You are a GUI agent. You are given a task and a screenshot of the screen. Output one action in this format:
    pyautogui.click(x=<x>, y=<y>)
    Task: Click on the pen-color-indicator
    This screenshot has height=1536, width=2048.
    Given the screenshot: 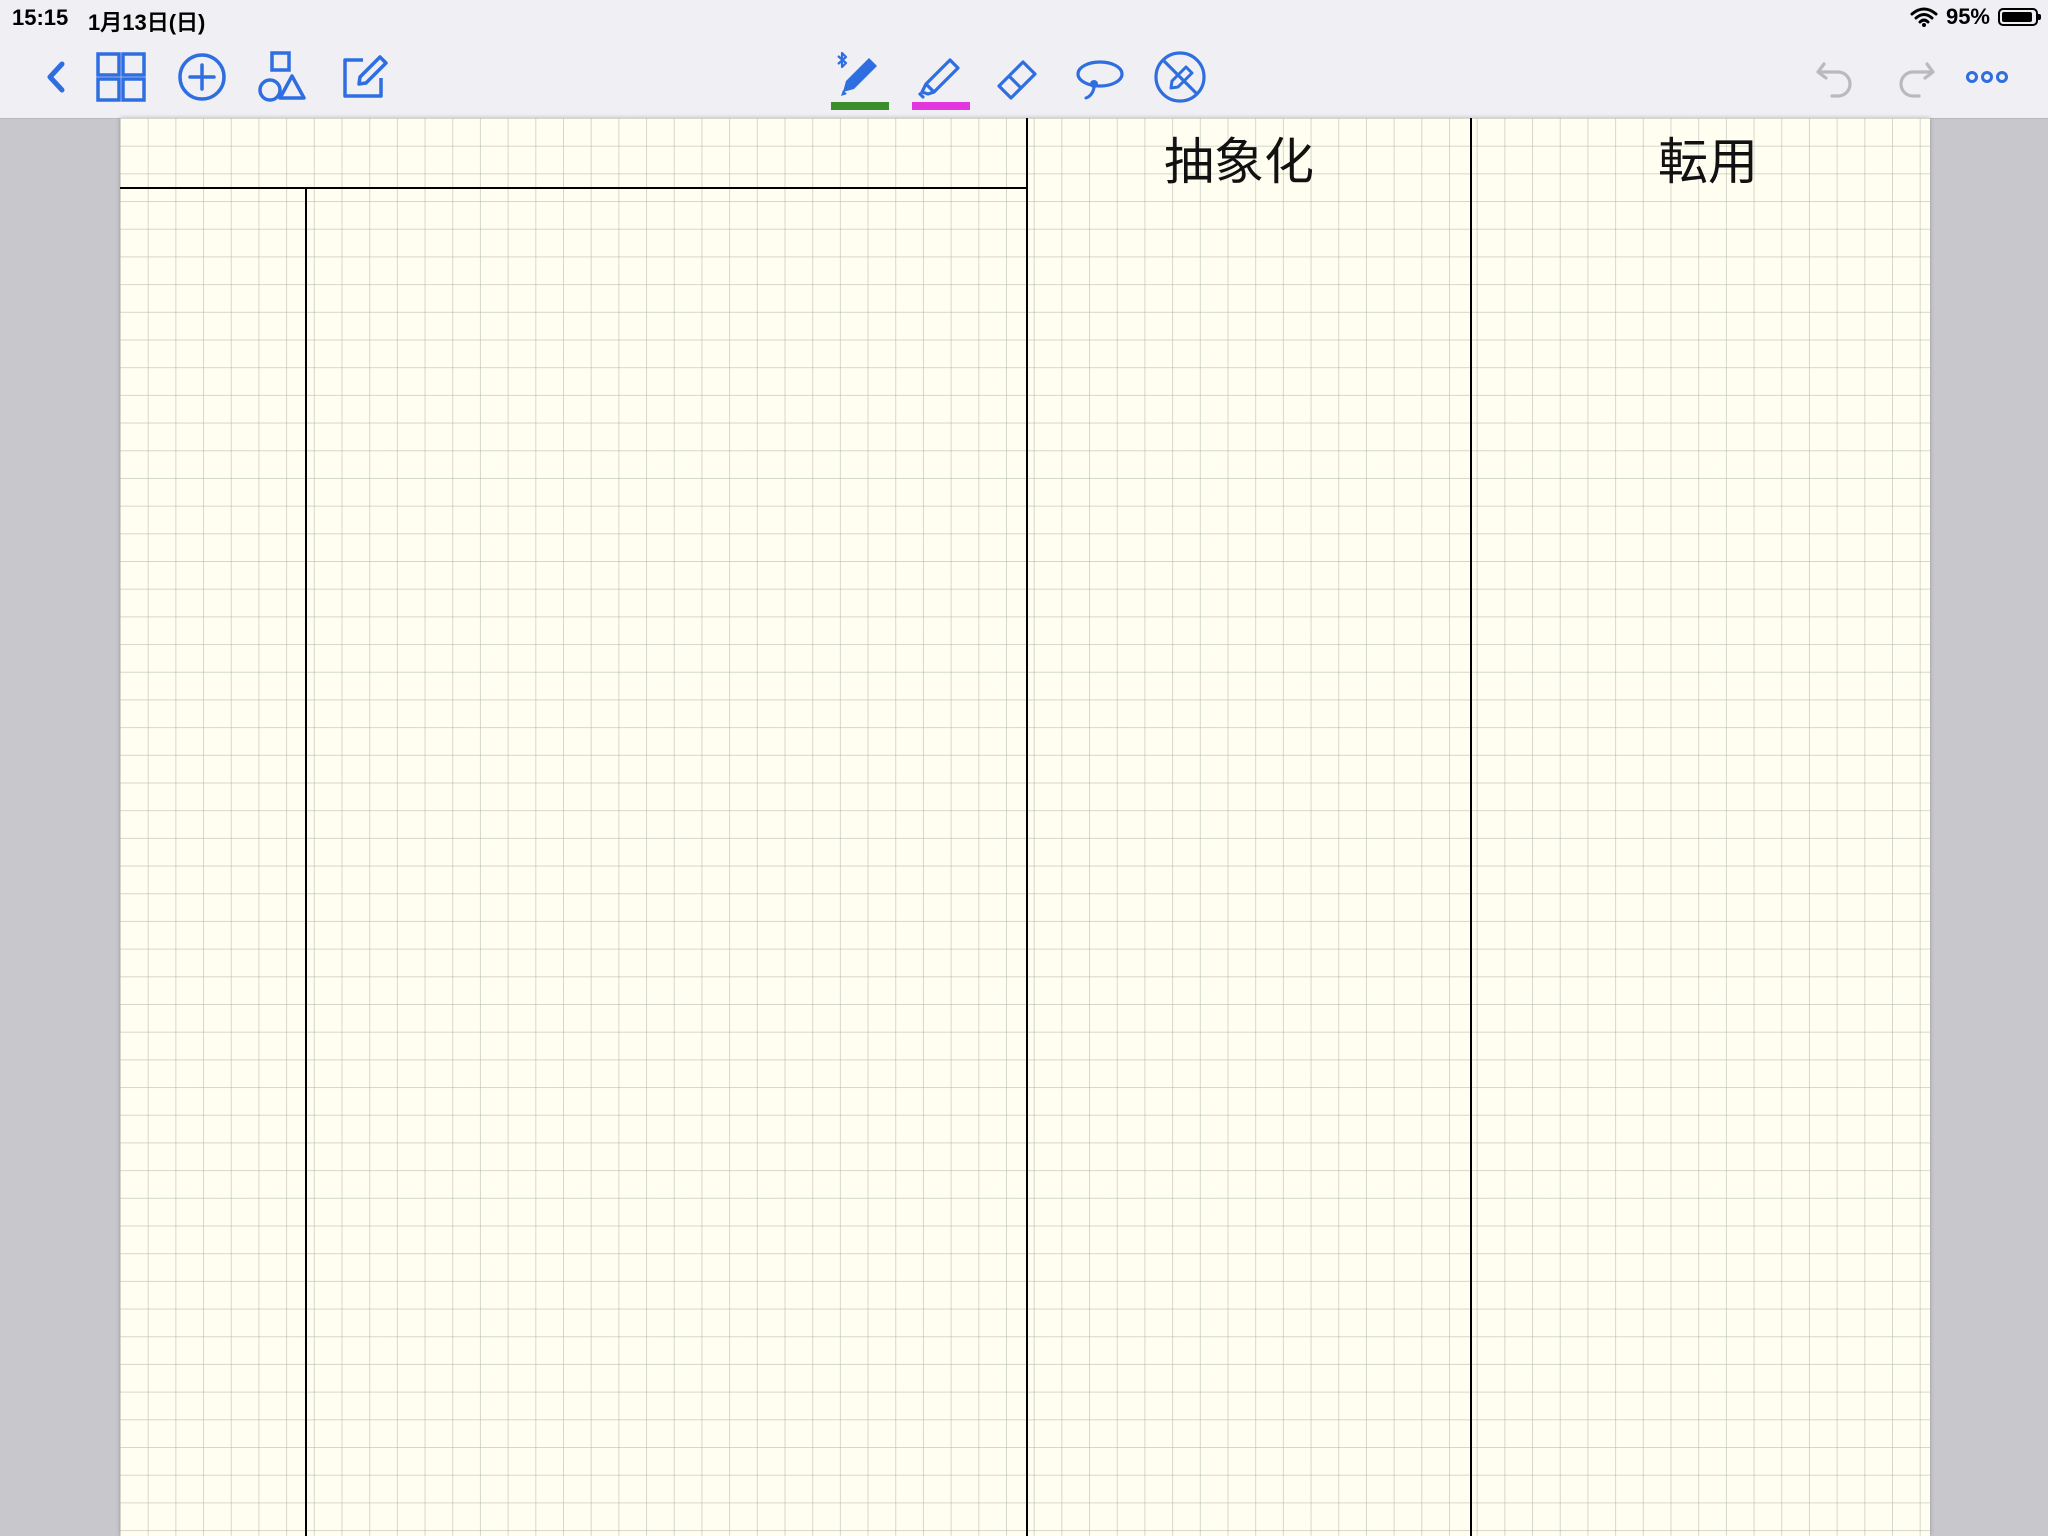 What is the action you would take?
    pyautogui.click(x=860, y=106)
    